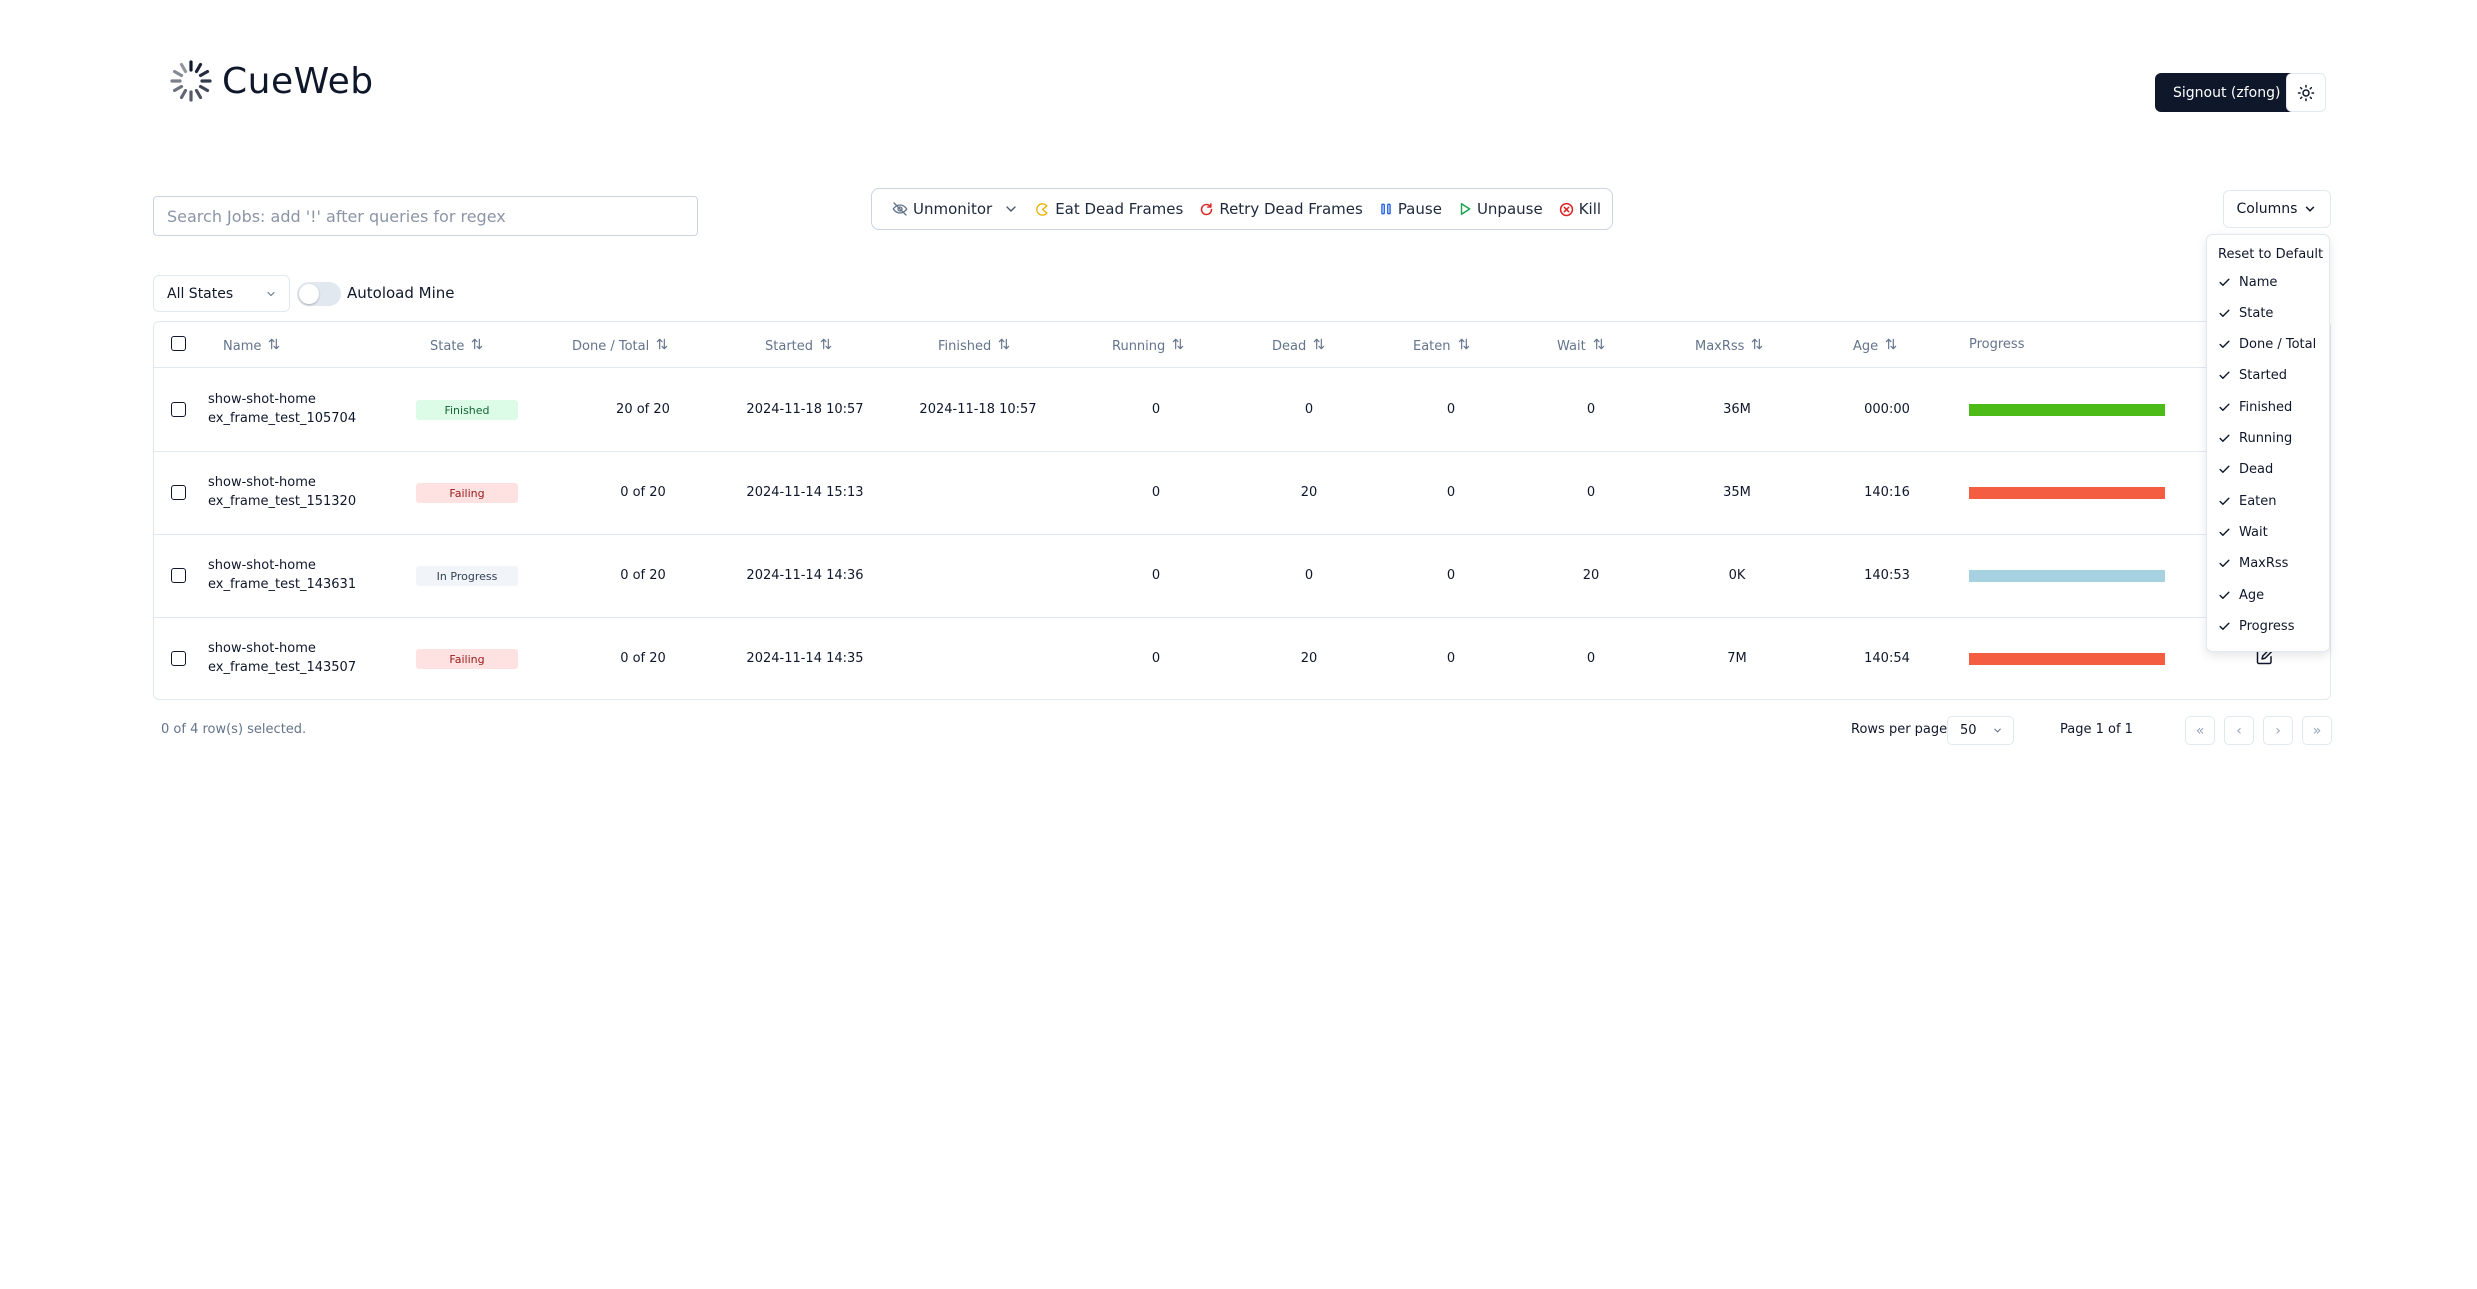 The height and width of the screenshot is (1289, 2477). What do you see at coordinates (805, 658) in the screenshot?
I see `cell-started: 2024-11-14 14:35` at bounding box center [805, 658].